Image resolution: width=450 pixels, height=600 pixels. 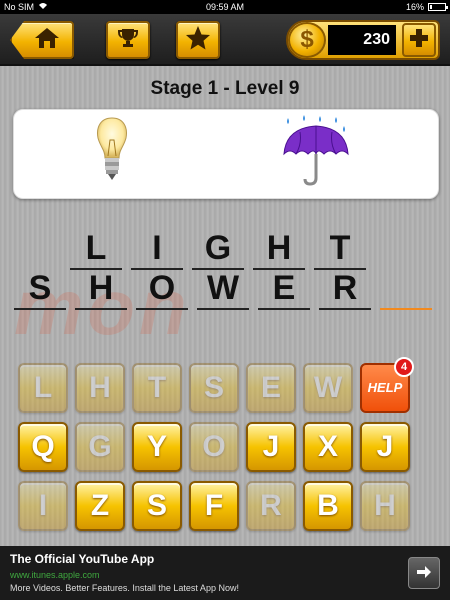 What do you see at coordinates (328, 447) in the screenshot?
I see `letter-key: X` at bounding box center [328, 447].